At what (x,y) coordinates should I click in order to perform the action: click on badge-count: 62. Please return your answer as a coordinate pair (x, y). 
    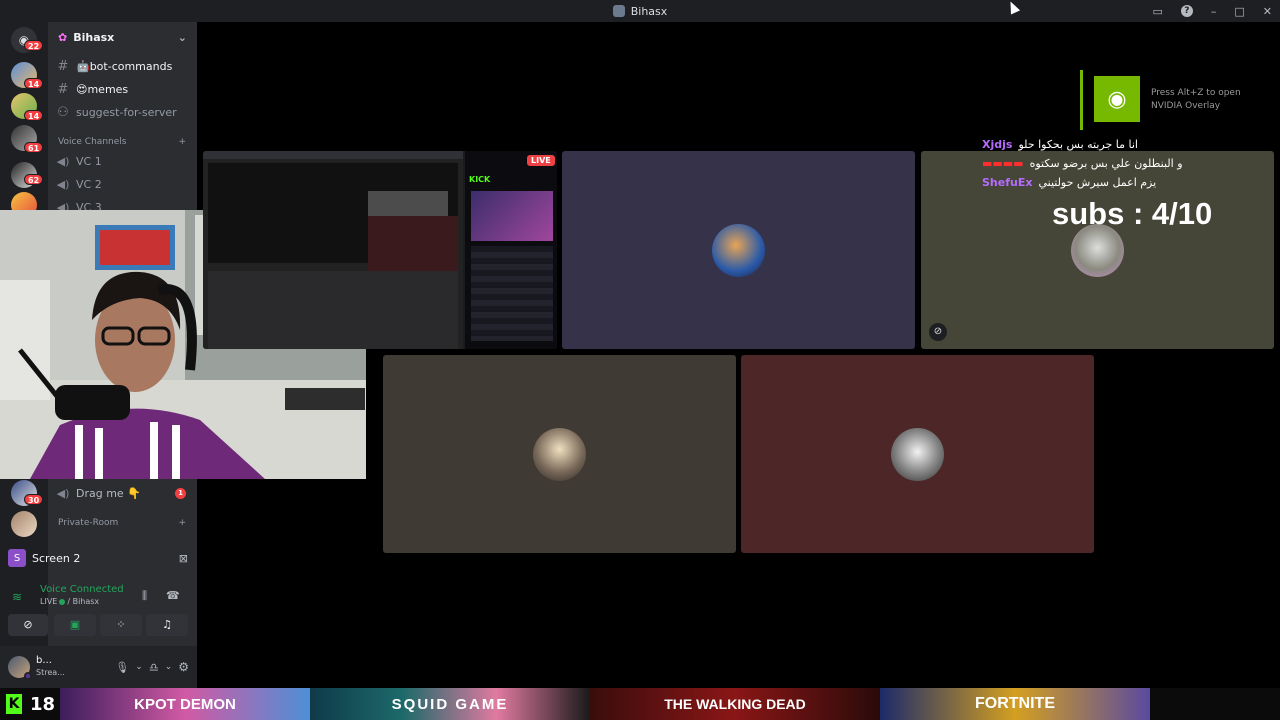
    Looking at the image, I should click on (34, 179).